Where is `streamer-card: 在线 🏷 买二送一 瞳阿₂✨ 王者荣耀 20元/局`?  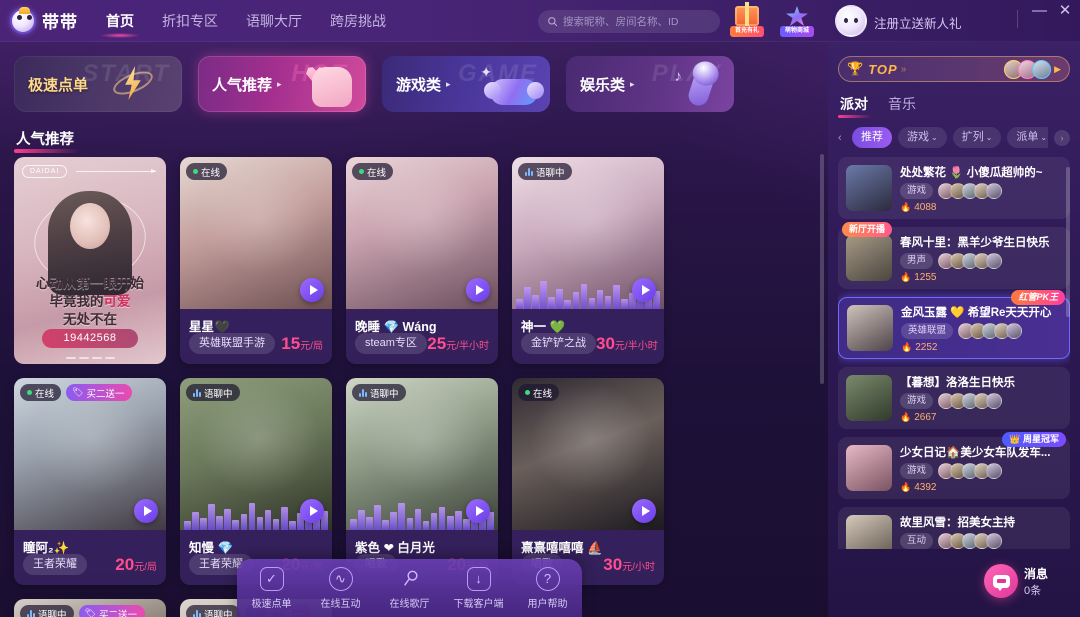 streamer-card: 在线 🏷 买二送一 瞳阿₂✨ 王者荣耀 20元/局 is located at coordinates (90, 481).